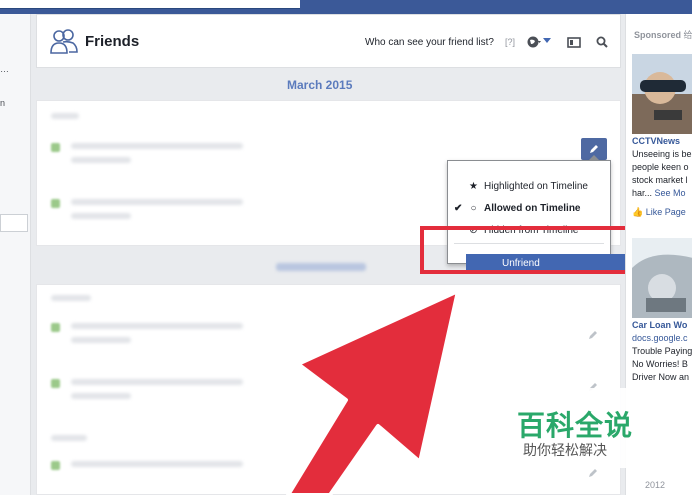 The width and height of the screenshot is (692, 495). What do you see at coordinates (321, 267) in the screenshot?
I see `blurred-month` at bounding box center [321, 267].